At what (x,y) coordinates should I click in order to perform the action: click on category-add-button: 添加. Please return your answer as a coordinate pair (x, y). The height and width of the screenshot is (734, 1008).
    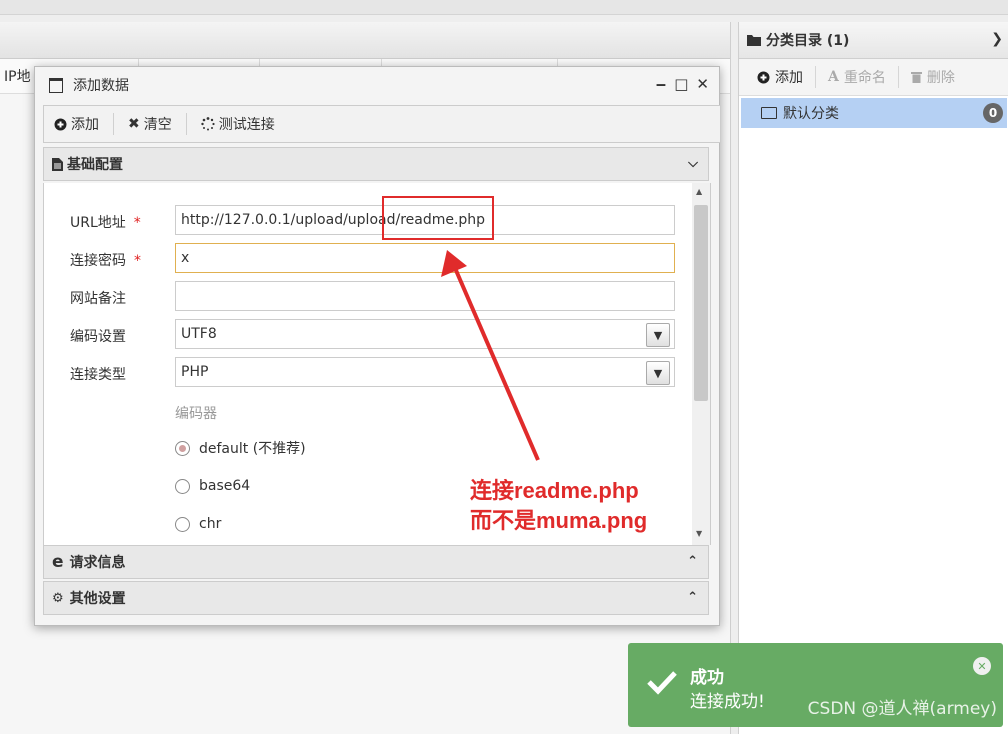
    Looking at the image, I should click on (786, 77).